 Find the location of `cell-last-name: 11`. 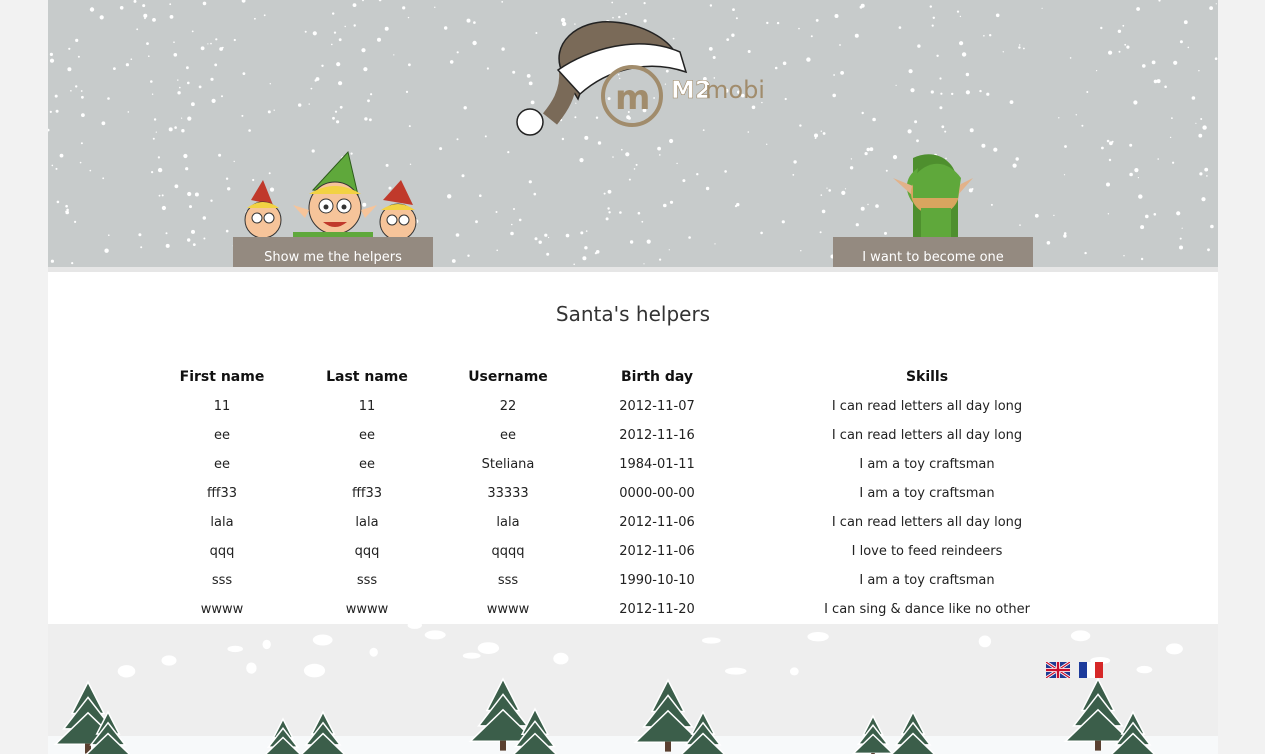

cell-last-name: 11 is located at coordinates (367, 406).